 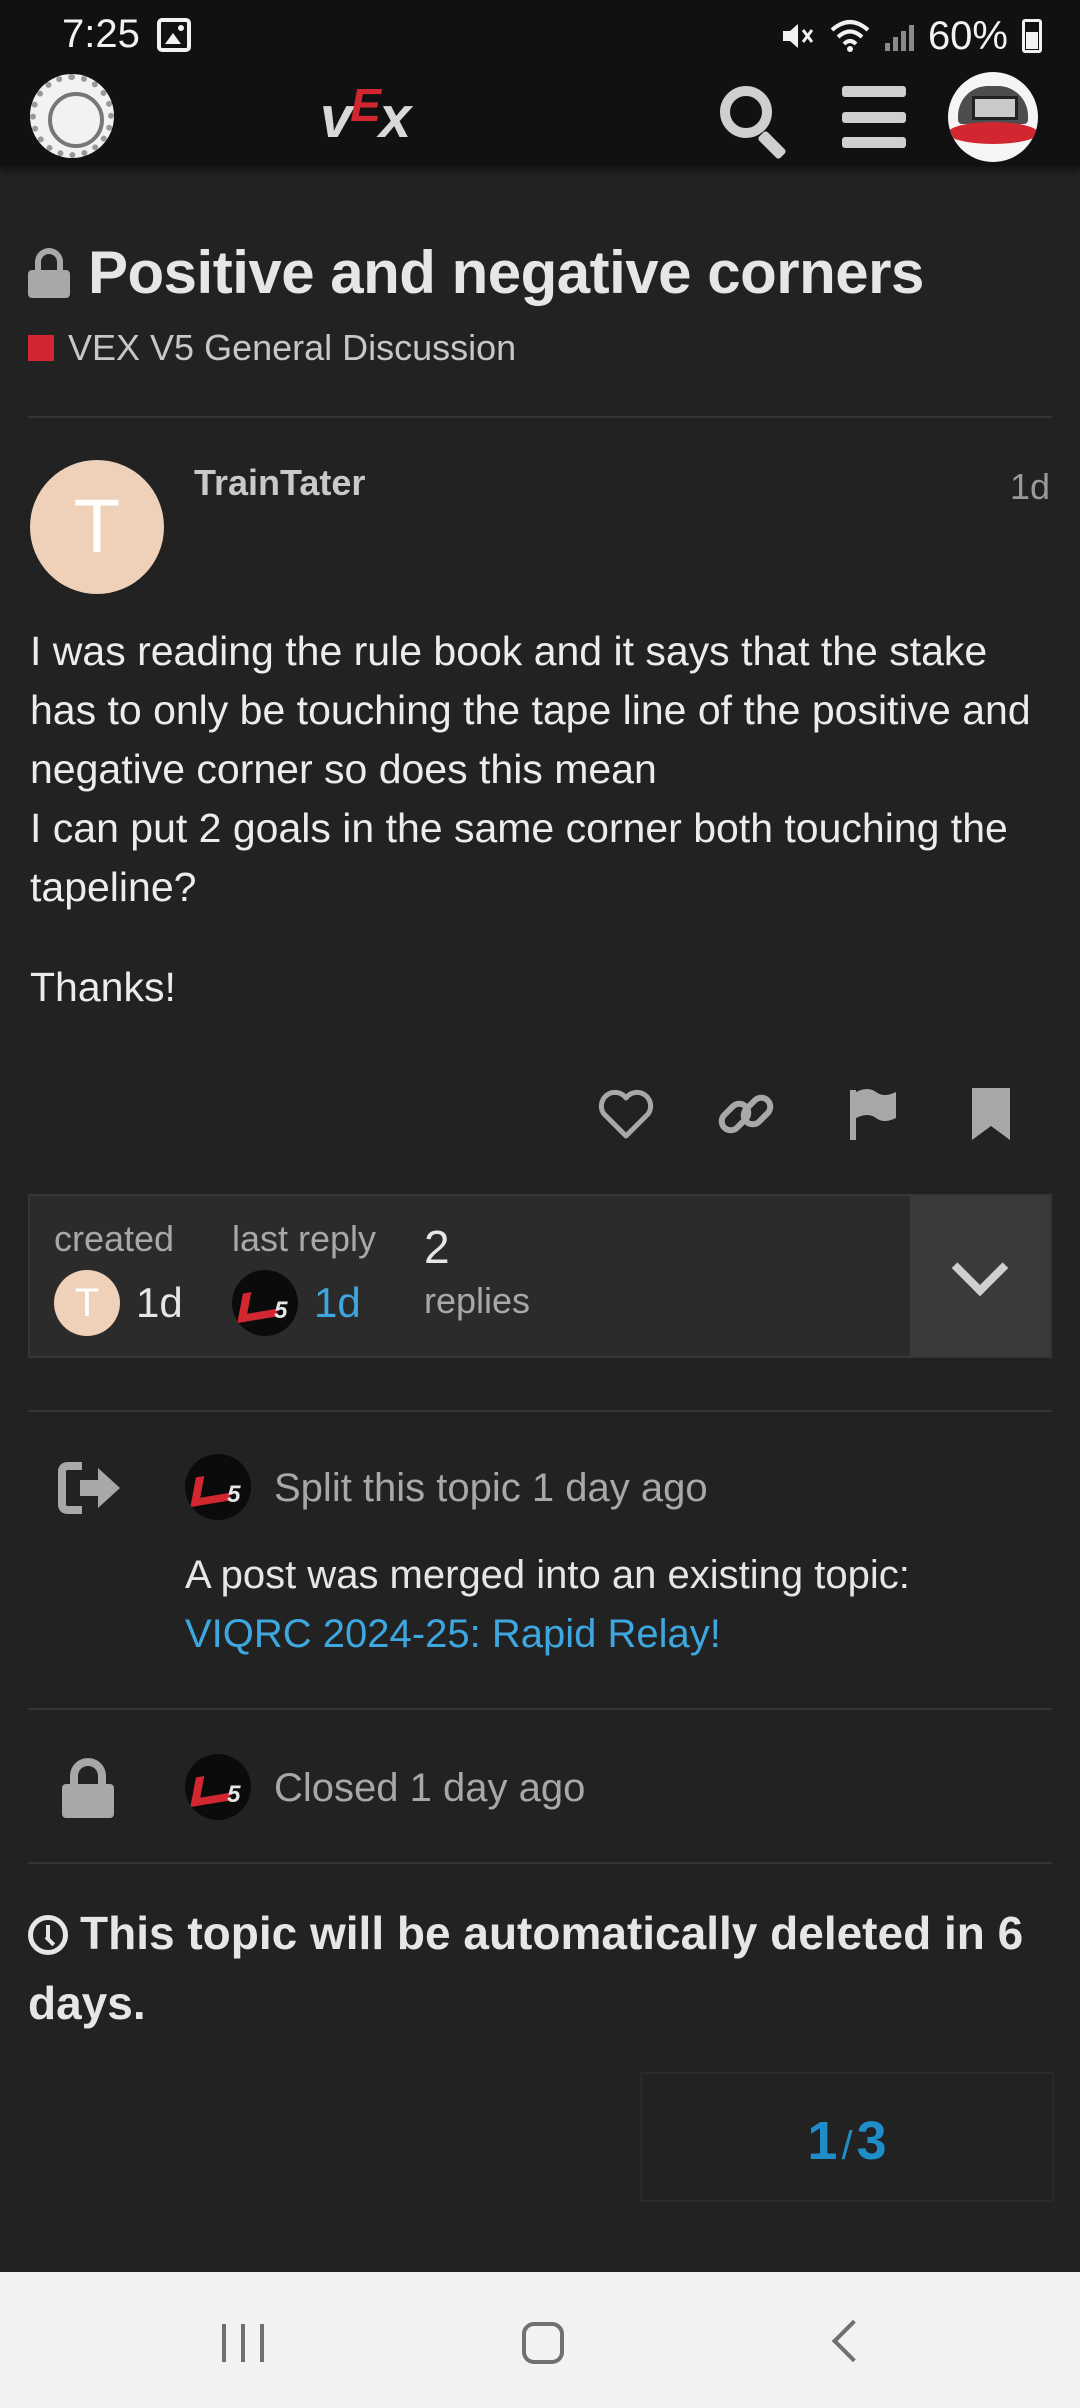 What do you see at coordinates (899, 36) in the screenshot?
I see `signal-icon` at bounding box center [899, 36].